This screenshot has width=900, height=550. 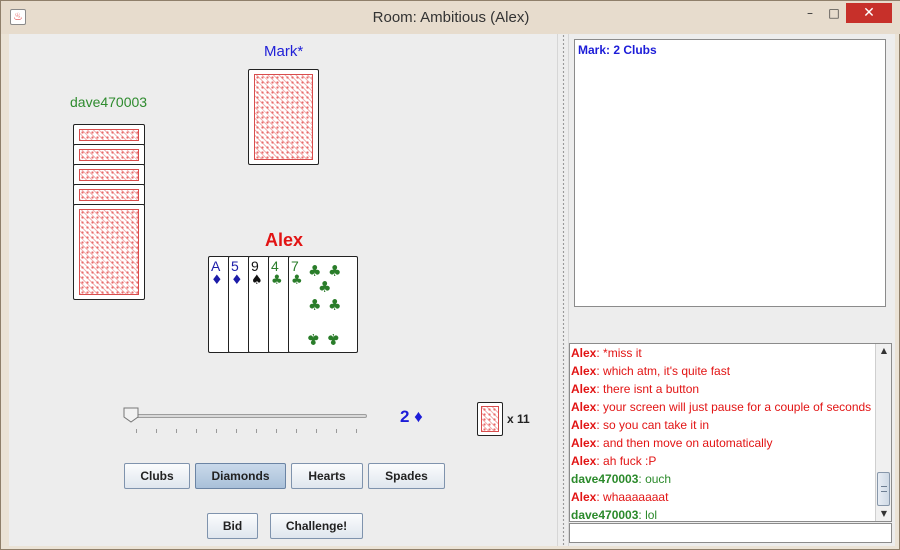 I want to click on title-bar: ♨ Room: Ambitious (Alex) – □ ✕, so click(x=450, y=17).